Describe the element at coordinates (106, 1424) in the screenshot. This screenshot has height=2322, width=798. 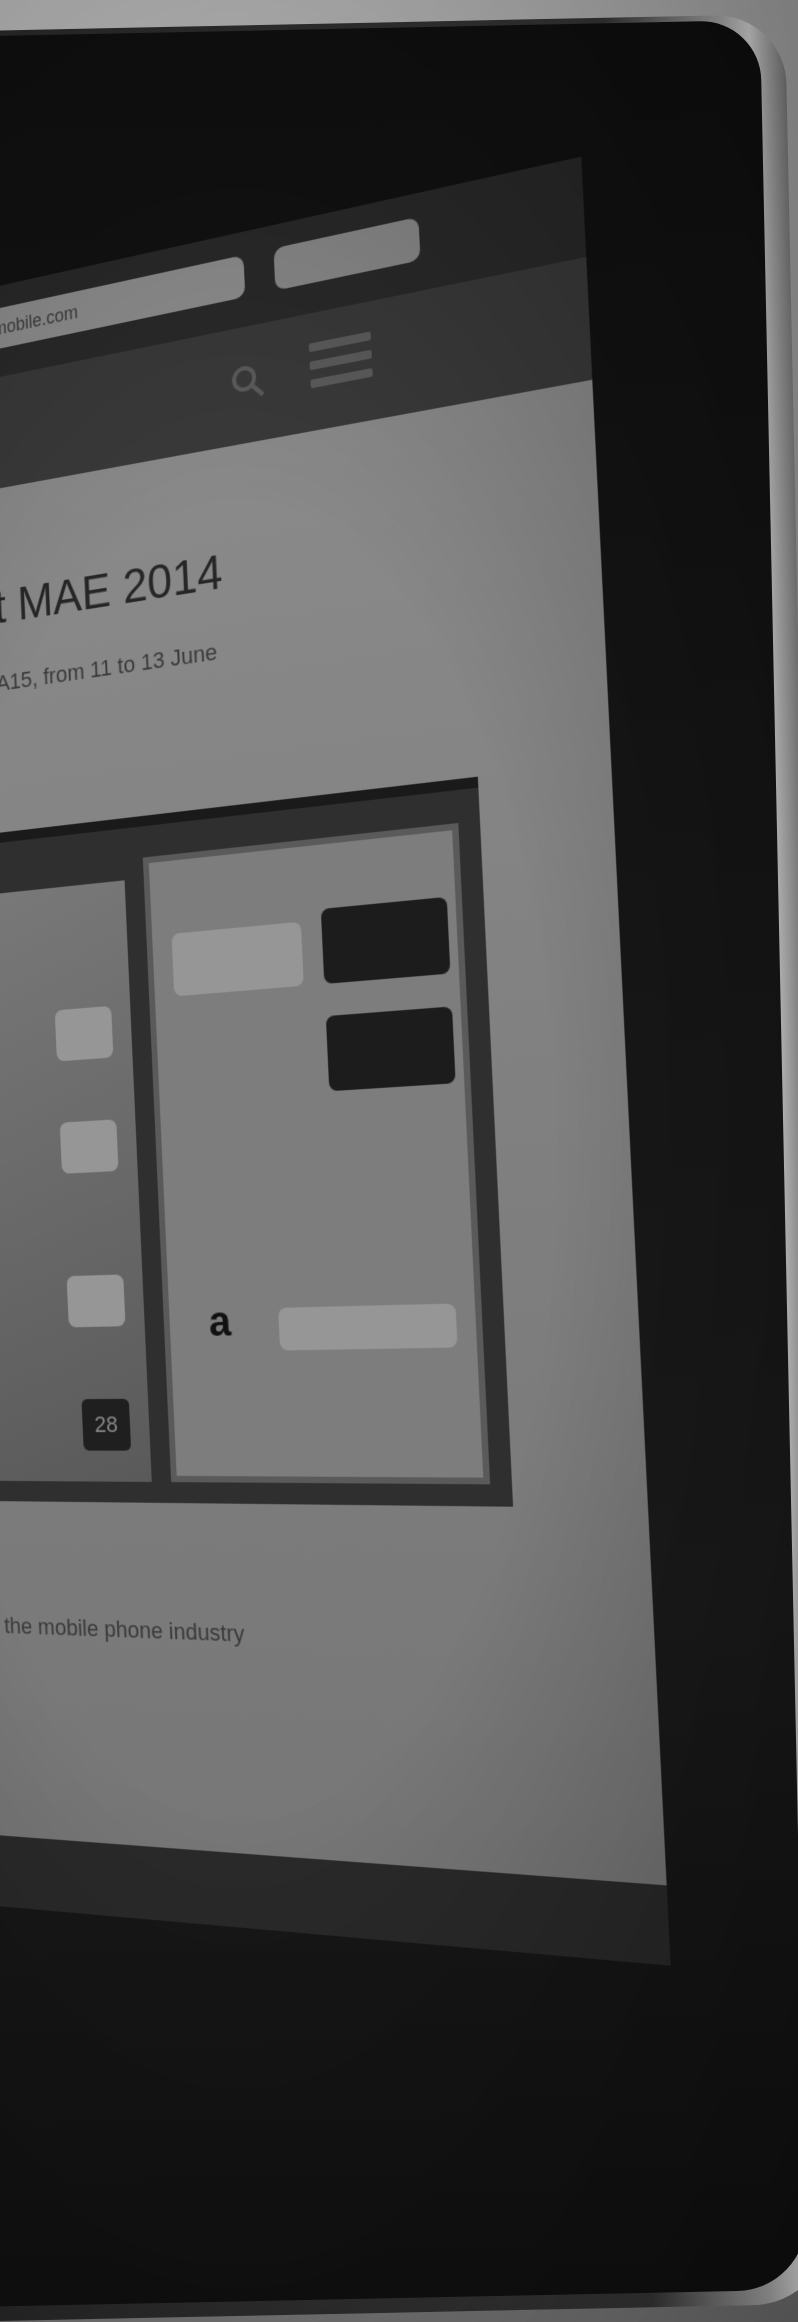
I see `calendar-badge: 28` at that location.